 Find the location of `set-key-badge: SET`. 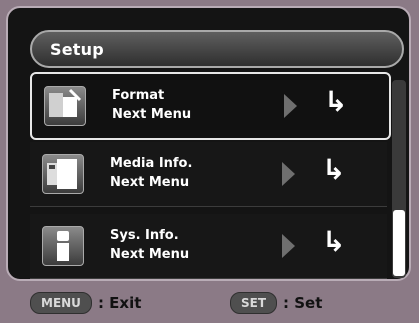

set-key-badge: SET is located at coordinates (254, 303).